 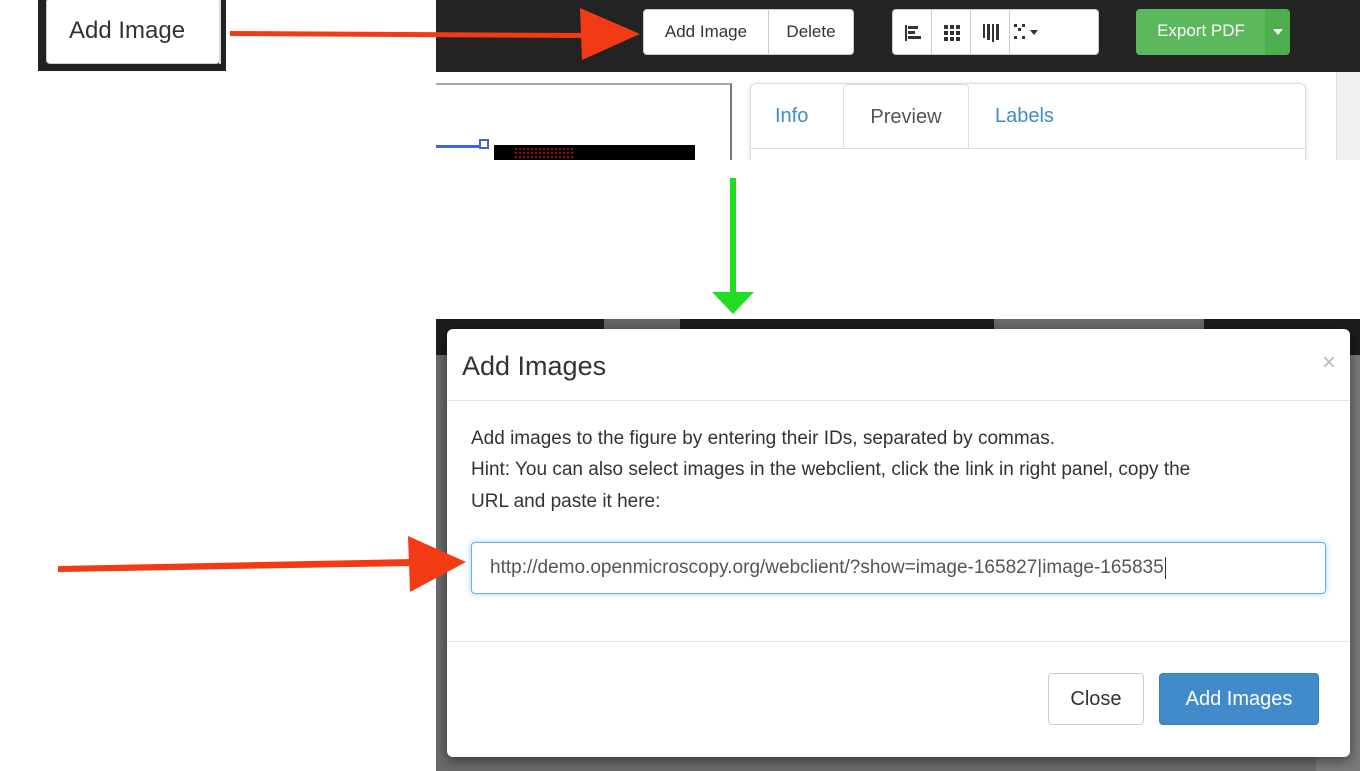 I want to click on grid-icon, so click(x=952, y=33).